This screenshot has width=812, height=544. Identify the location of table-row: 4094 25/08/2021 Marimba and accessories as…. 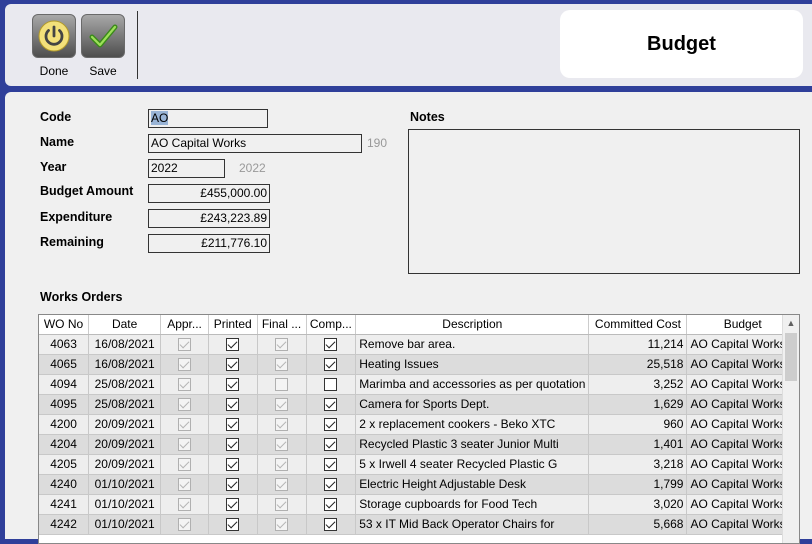
(419, 384).